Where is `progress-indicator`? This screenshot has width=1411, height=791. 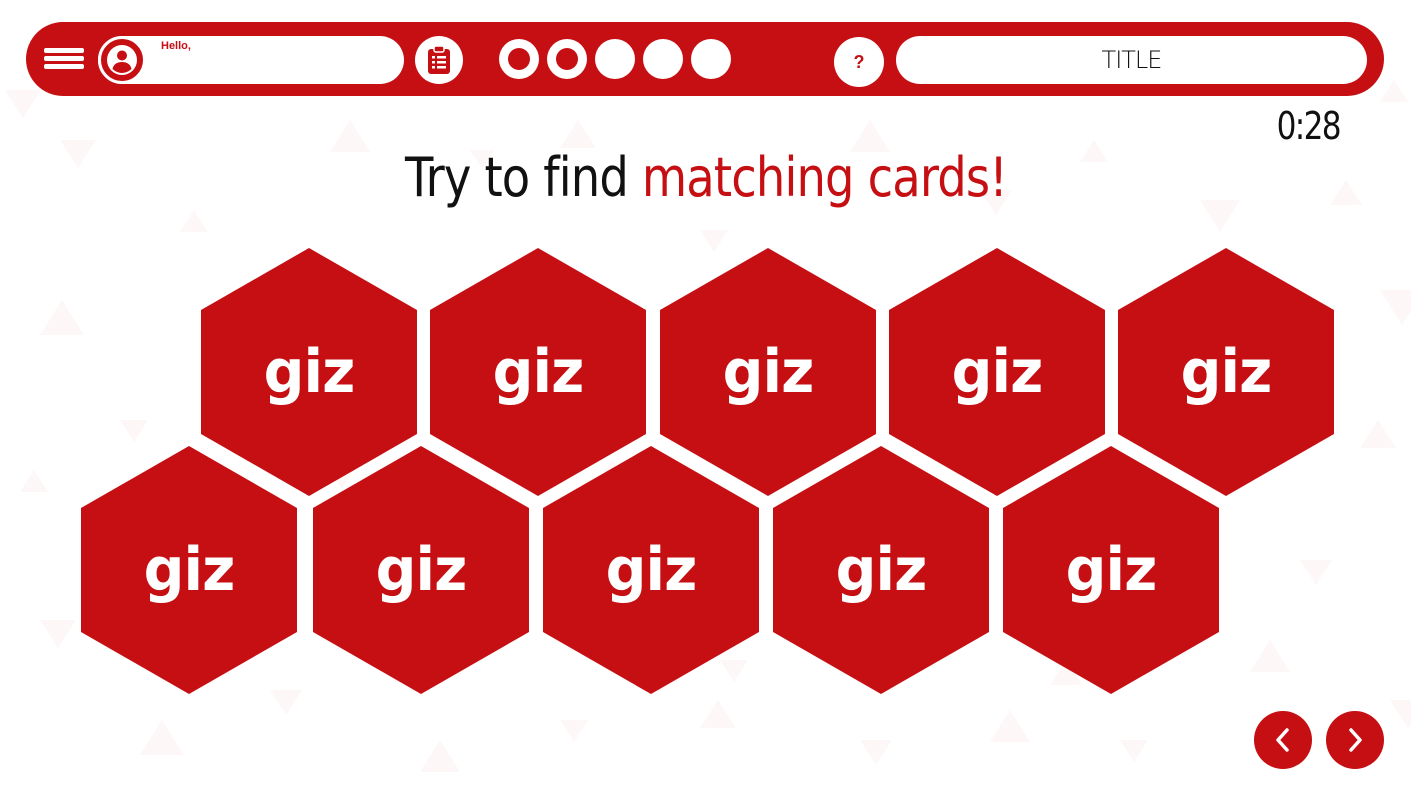 progress-indicator is located at coordinates (615, 60).